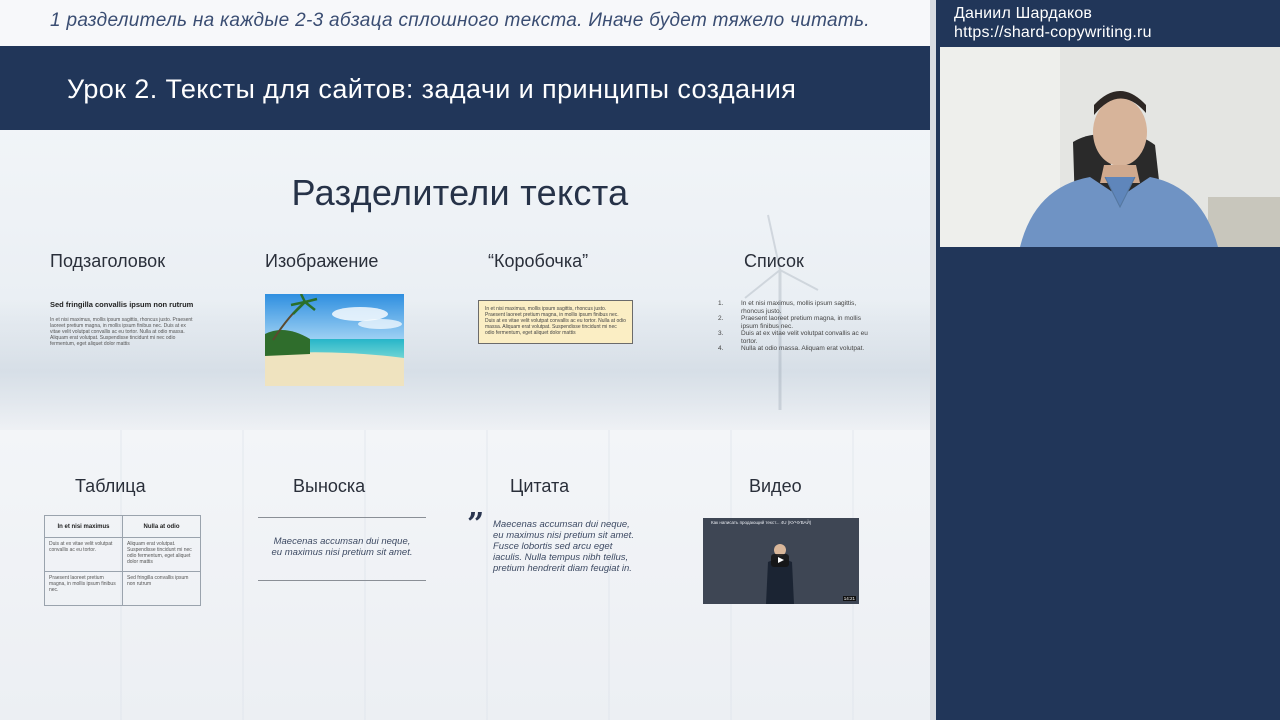 The height and width of the screenshot is (720, 1280). What do you see at coordinates (563, 535) in the screenshot?
I see `quote-line: eu maximus nisi pretium sit amet.` at bounding box center [563, 535].